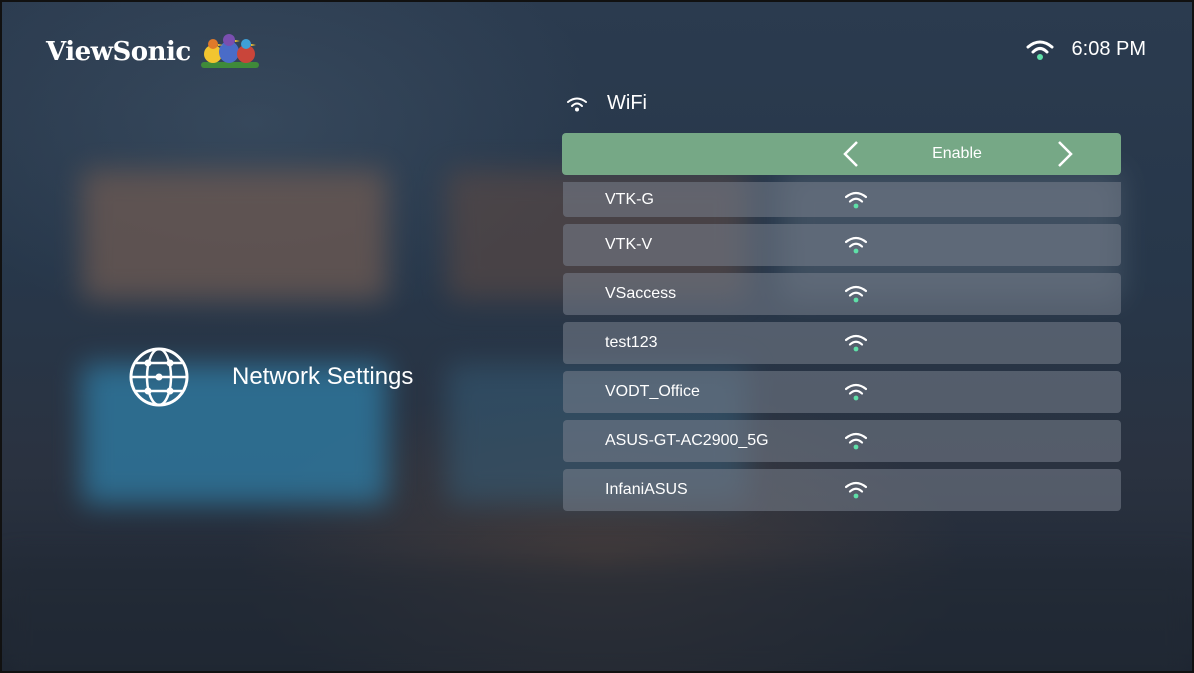 The image size is (1194, 673). What do you see at coordinates (629, 244) in the screenshot?
I see `network-name: VTK-V` at bounding box center [629, 244].